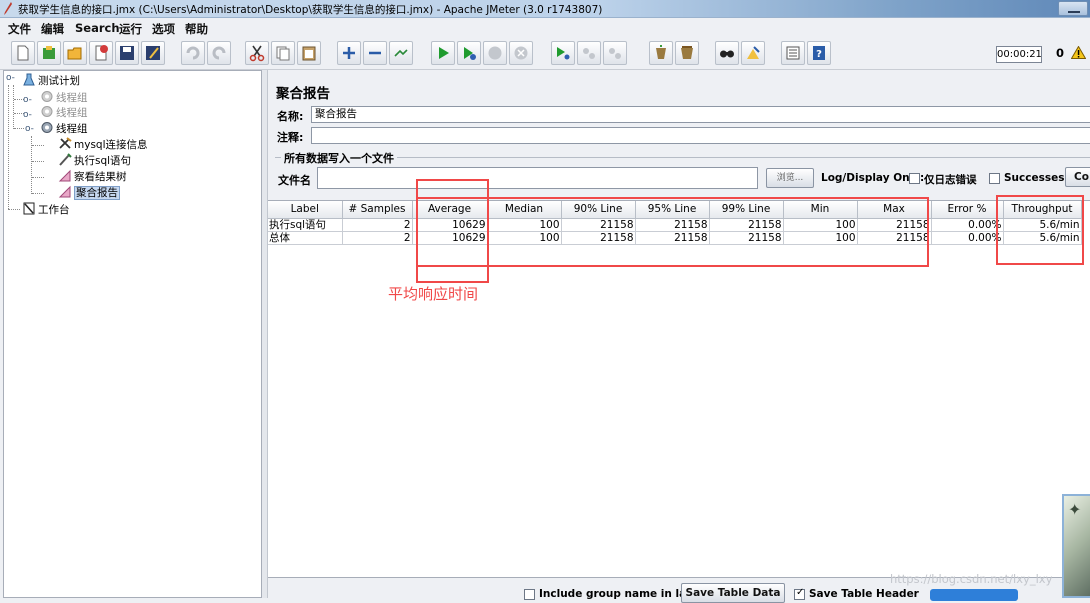  What do you see at coordinates (65, 143) in the screenshot?
I see `config-element-icon` at bounding box center [65, 143].